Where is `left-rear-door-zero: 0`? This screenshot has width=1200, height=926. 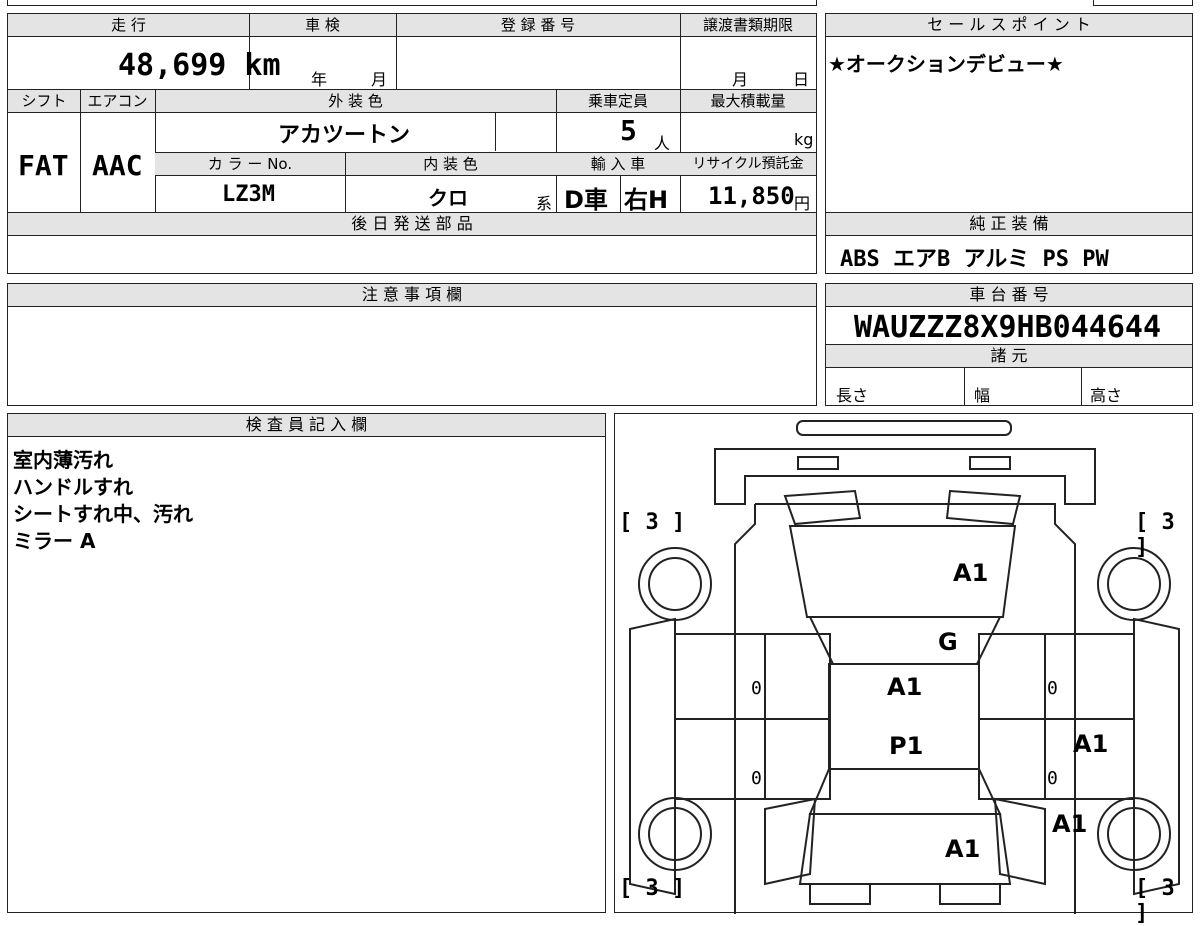
left-rear-door-zero: 0 is located at coordinates (756, 778).